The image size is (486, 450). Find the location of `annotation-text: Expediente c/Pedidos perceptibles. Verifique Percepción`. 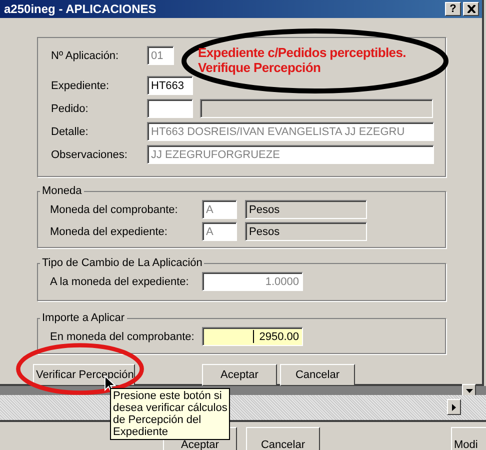

annotation-text: Expediente c/Pedidos perceptibles. Verifique Percepción is located at coordinates (302, 60).